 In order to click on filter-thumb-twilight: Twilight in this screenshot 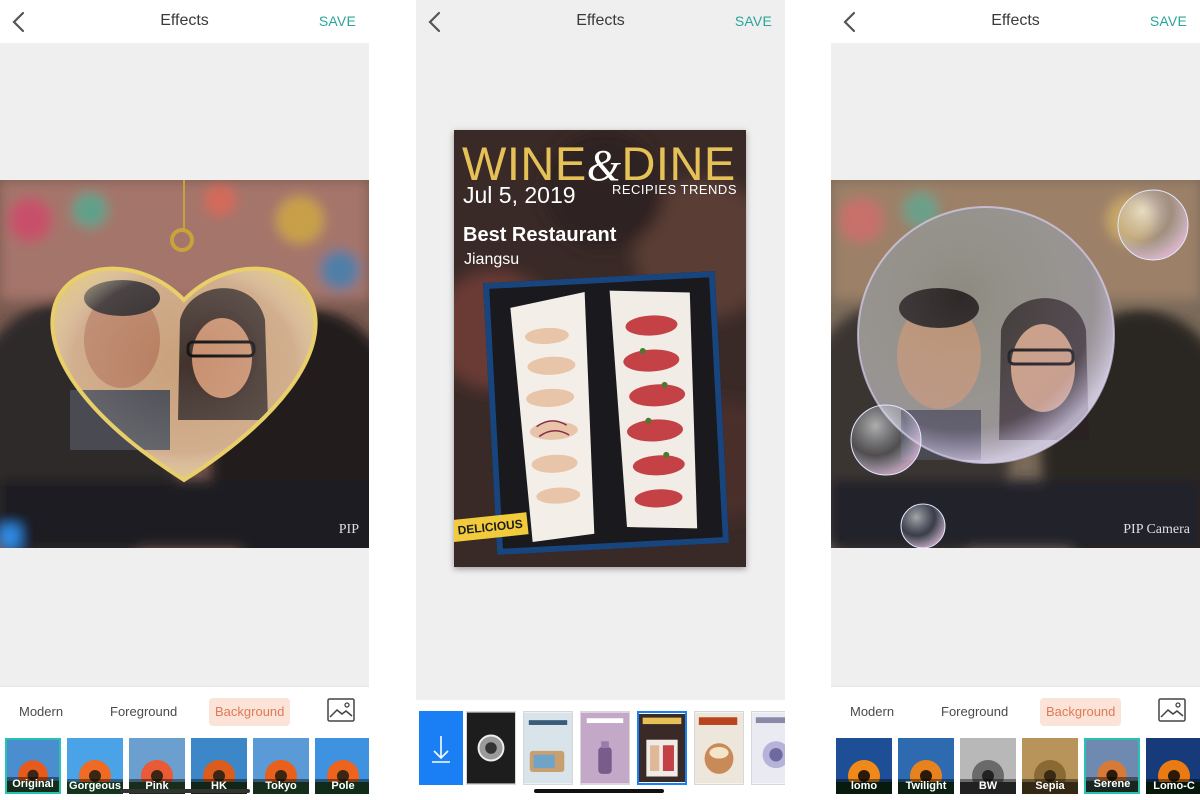, I will do `click(926, 766)`.